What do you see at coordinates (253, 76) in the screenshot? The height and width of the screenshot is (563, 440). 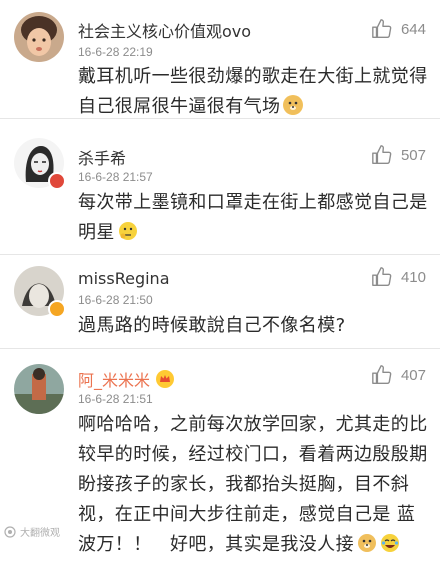 I see `comment-line: 戴耳机听一些很劲爆的歌走在大街上就觉得` at bounding box center [253, 76].